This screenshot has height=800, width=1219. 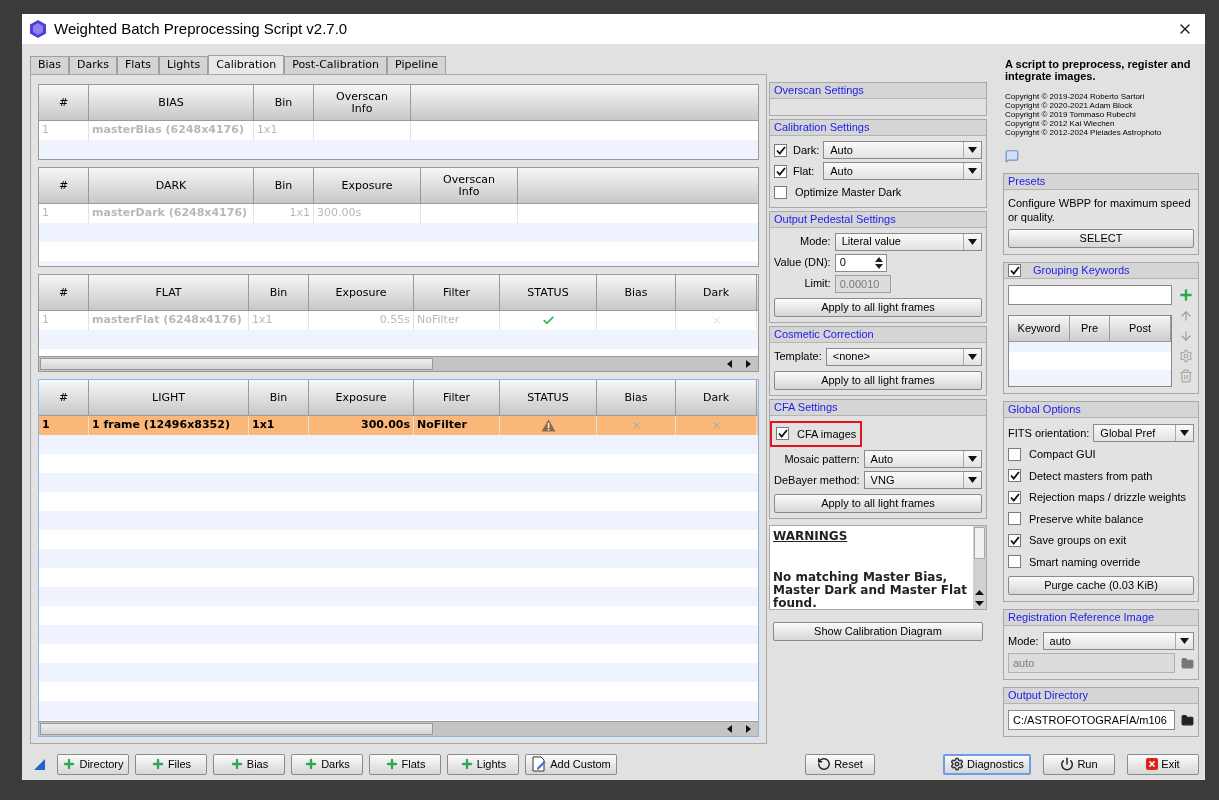 What do you see at coordinates (1090, 329) in the screenshot?
I see `column-header: Pre` at bounding box center [1090, 329].